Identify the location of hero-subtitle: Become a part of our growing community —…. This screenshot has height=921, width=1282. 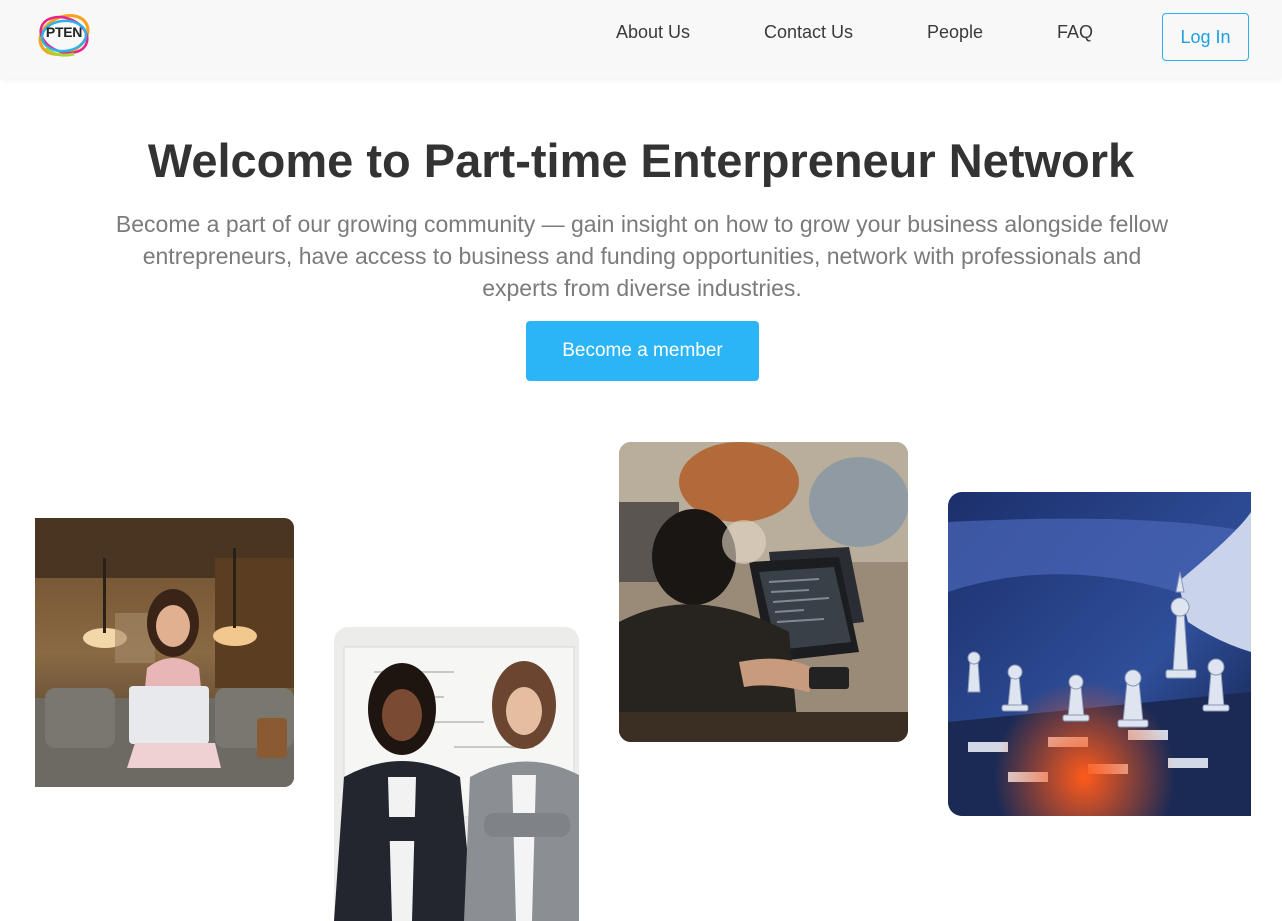
(642, 256).